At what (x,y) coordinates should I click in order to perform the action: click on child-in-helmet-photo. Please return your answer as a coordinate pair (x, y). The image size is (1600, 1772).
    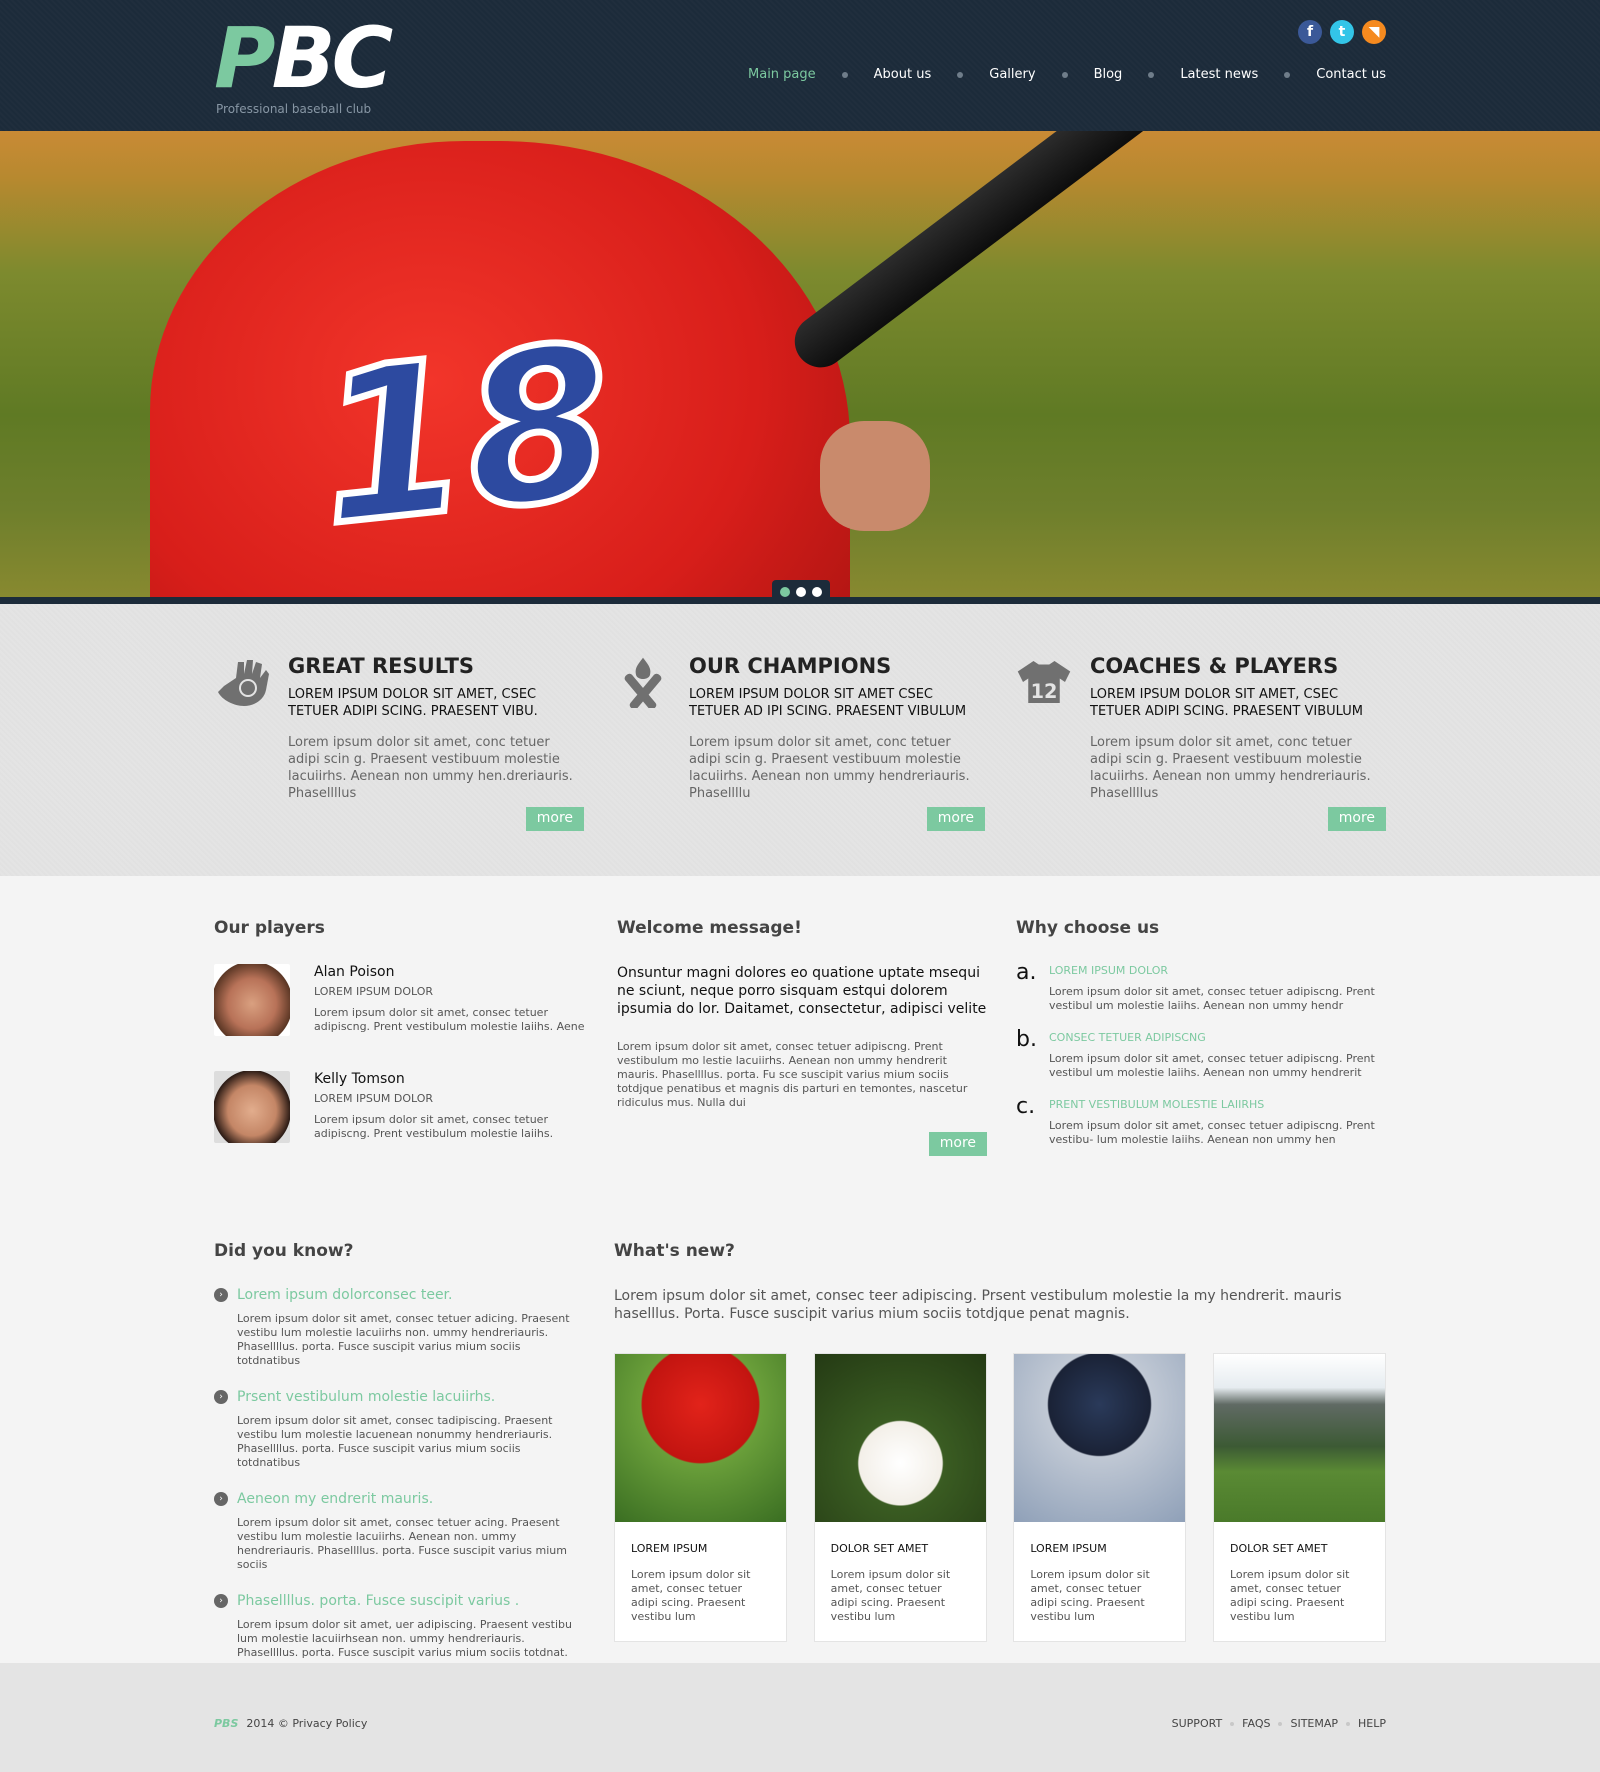
    Looking at the image, I should click on (700, 1438).